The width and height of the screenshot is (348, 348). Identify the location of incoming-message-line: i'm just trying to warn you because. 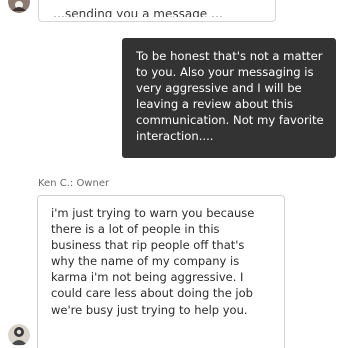
(153, 213).